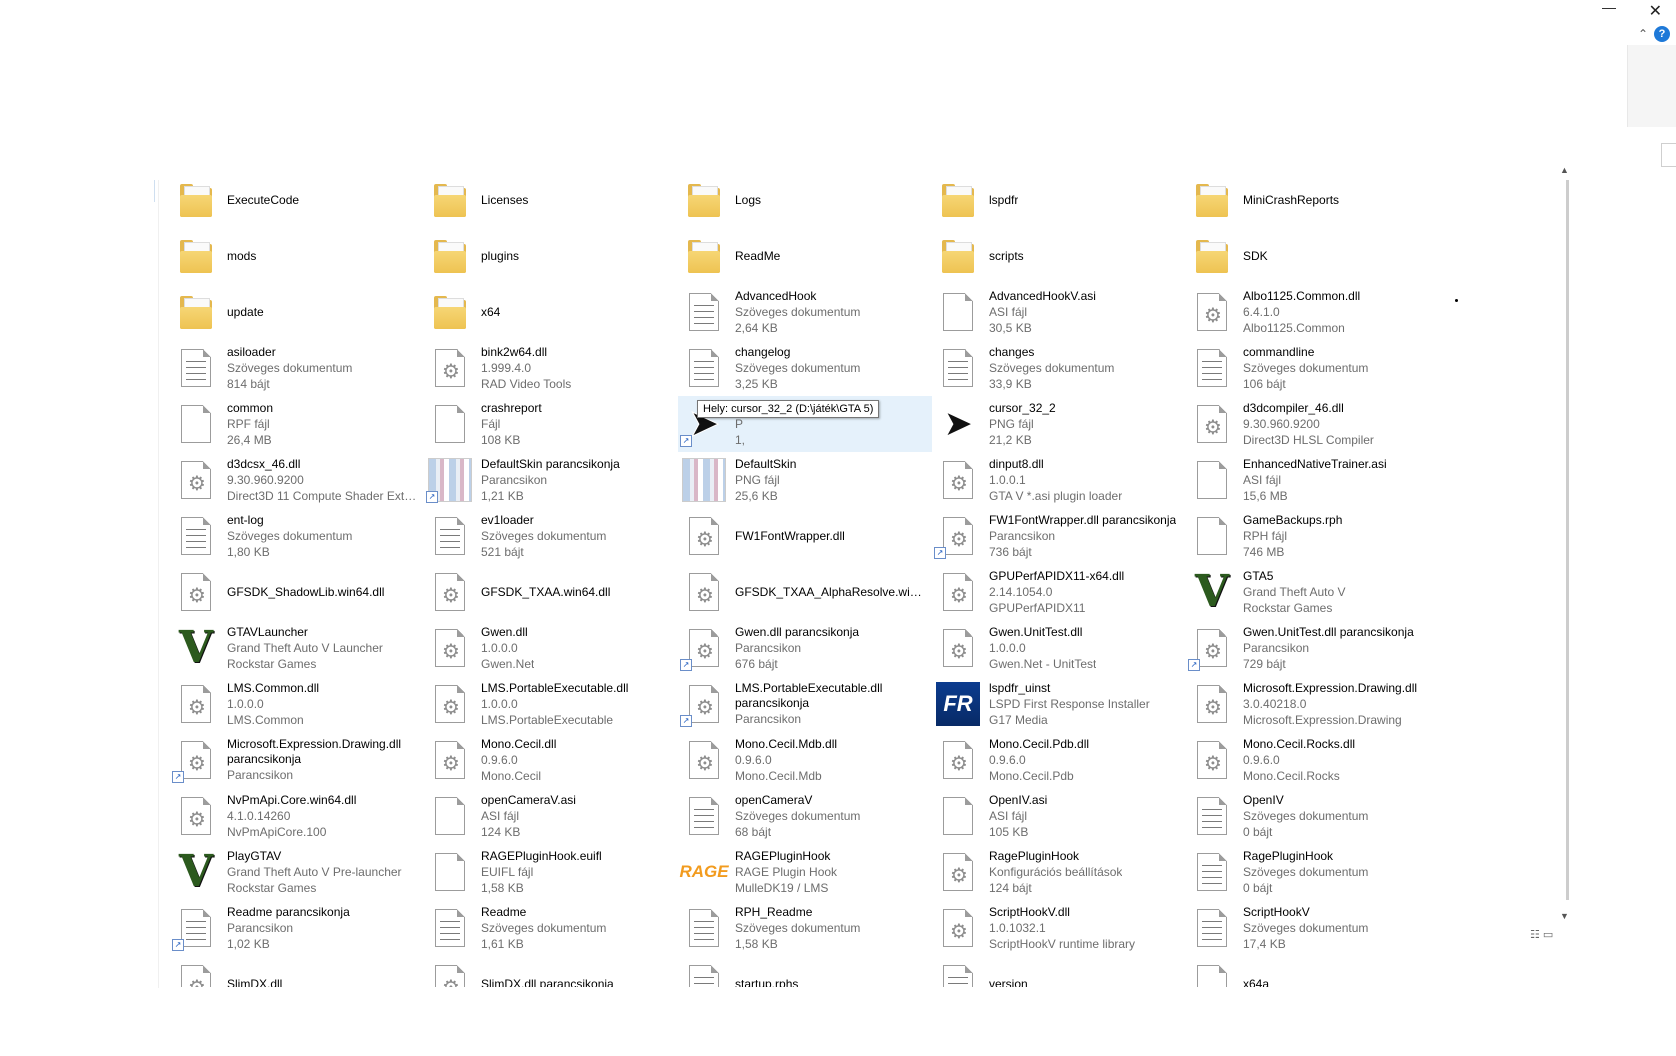  Describe the element at coordinates (1010, 552) in the screenshot. I see `file-detail: 736 bájt` at that location.